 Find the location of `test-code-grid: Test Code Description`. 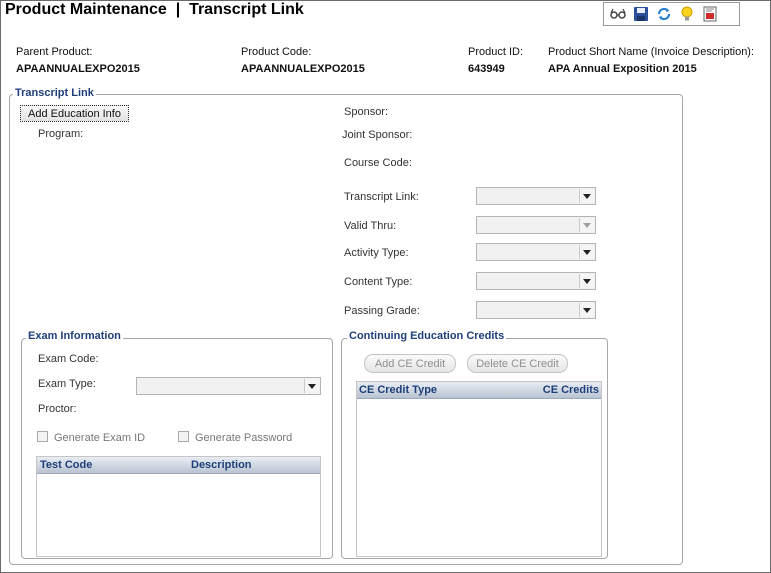

test-code-grid: Test Code Description is located at coordinates (178, 506).